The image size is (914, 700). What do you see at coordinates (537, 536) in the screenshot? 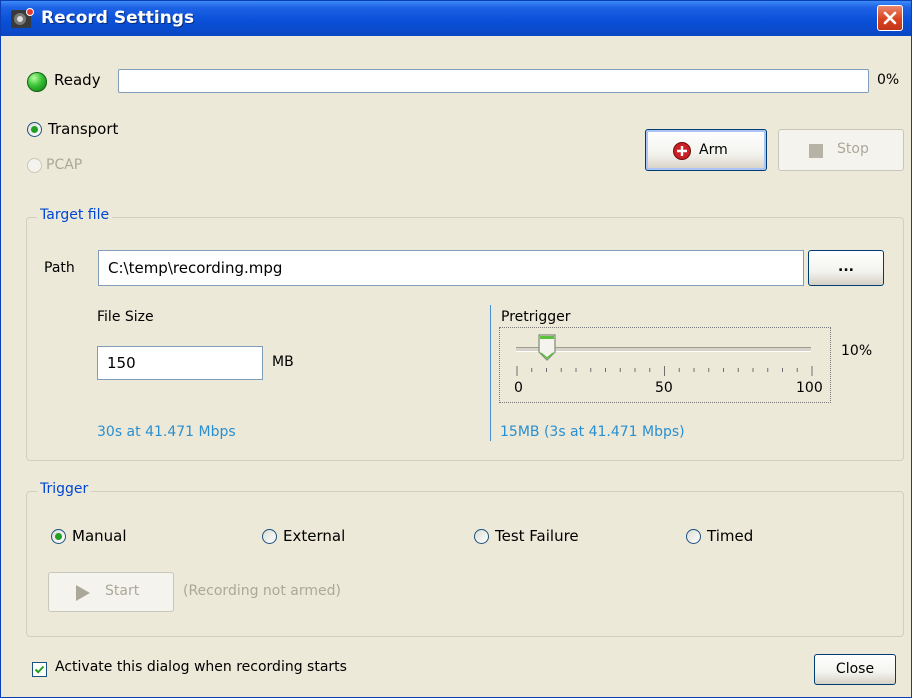
I see `radio-test-failure-label: Test Failure` at bounding box center [537, 536].